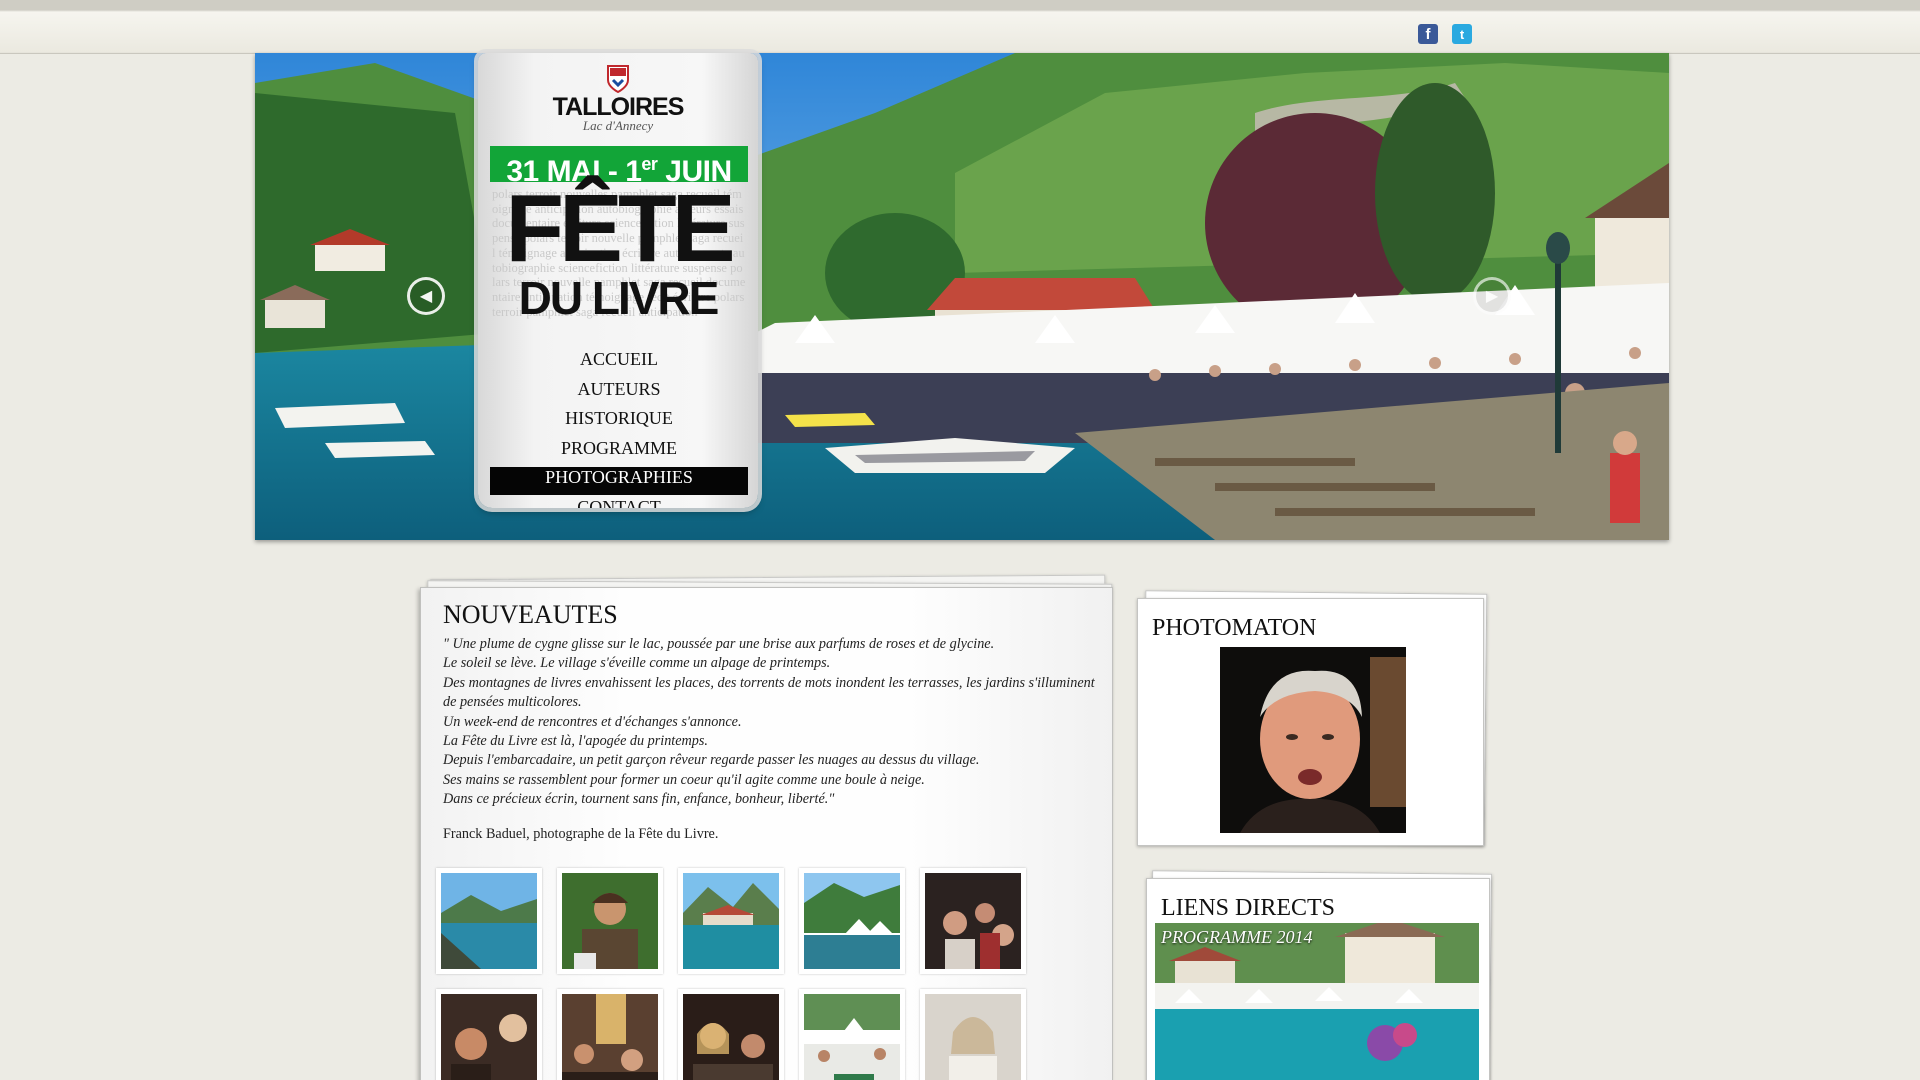 Image resolution: width=1920 pixels, height=1080 pixels. Describe the element at coordinates (1313, 740) in the screenshot. I see `photomaton-photo` at that location.